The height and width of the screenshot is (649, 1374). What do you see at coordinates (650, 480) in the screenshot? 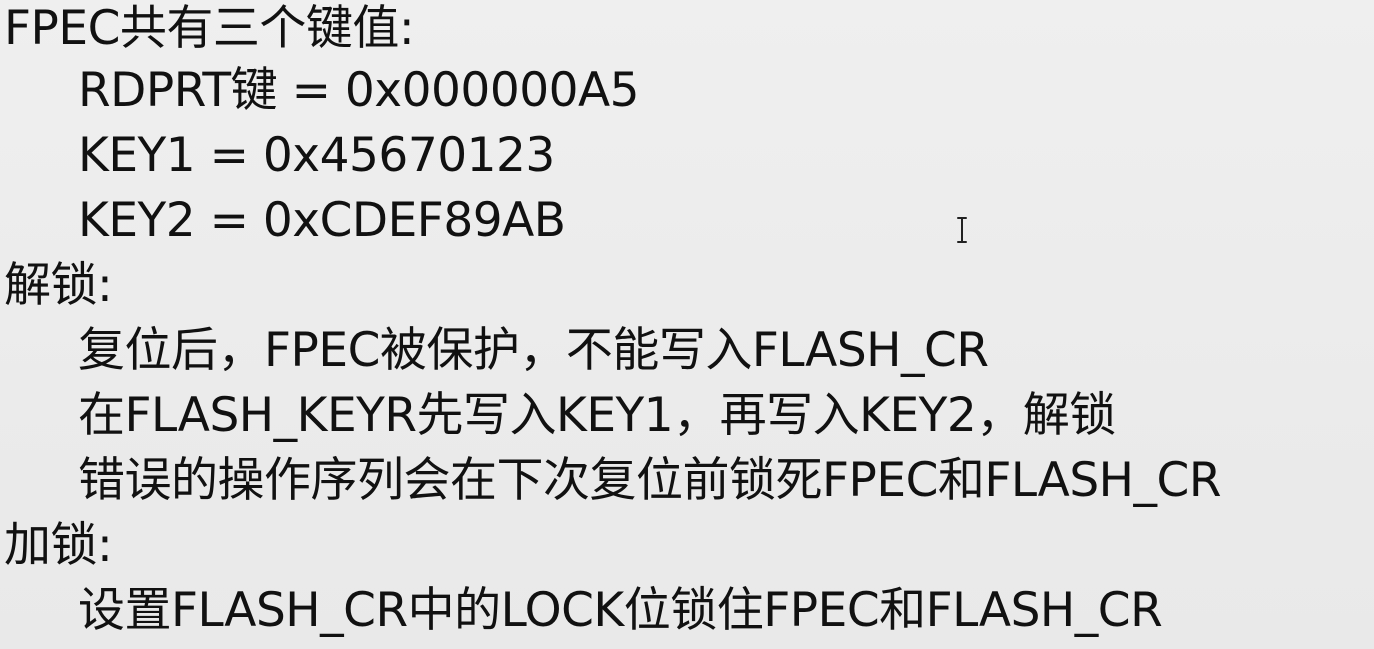
I see `list-item-wrong-sequence: 错误的操作序列会在下次复位前锁死FPEC和FLASH_CR` at bounding box center [650, 480].